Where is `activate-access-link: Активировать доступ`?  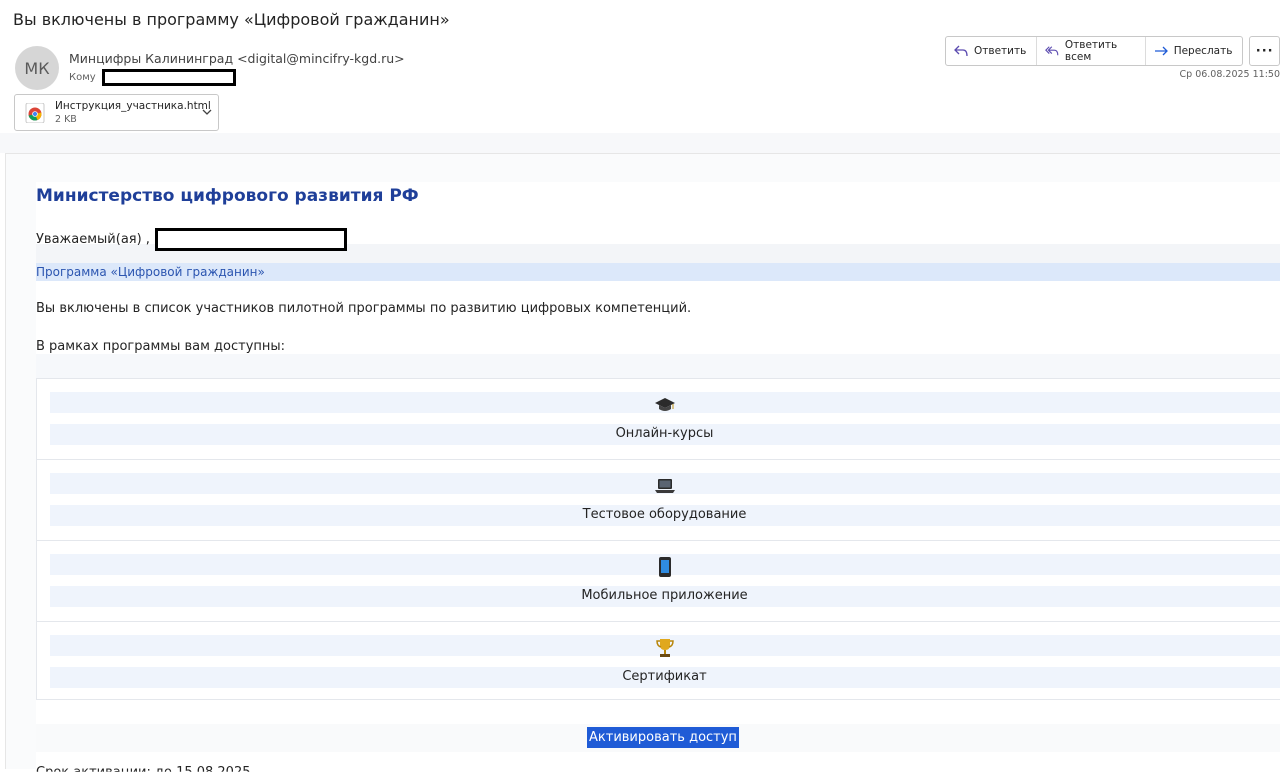 activate-access-link: Активировать доступ is located at coordinates (663, 737).